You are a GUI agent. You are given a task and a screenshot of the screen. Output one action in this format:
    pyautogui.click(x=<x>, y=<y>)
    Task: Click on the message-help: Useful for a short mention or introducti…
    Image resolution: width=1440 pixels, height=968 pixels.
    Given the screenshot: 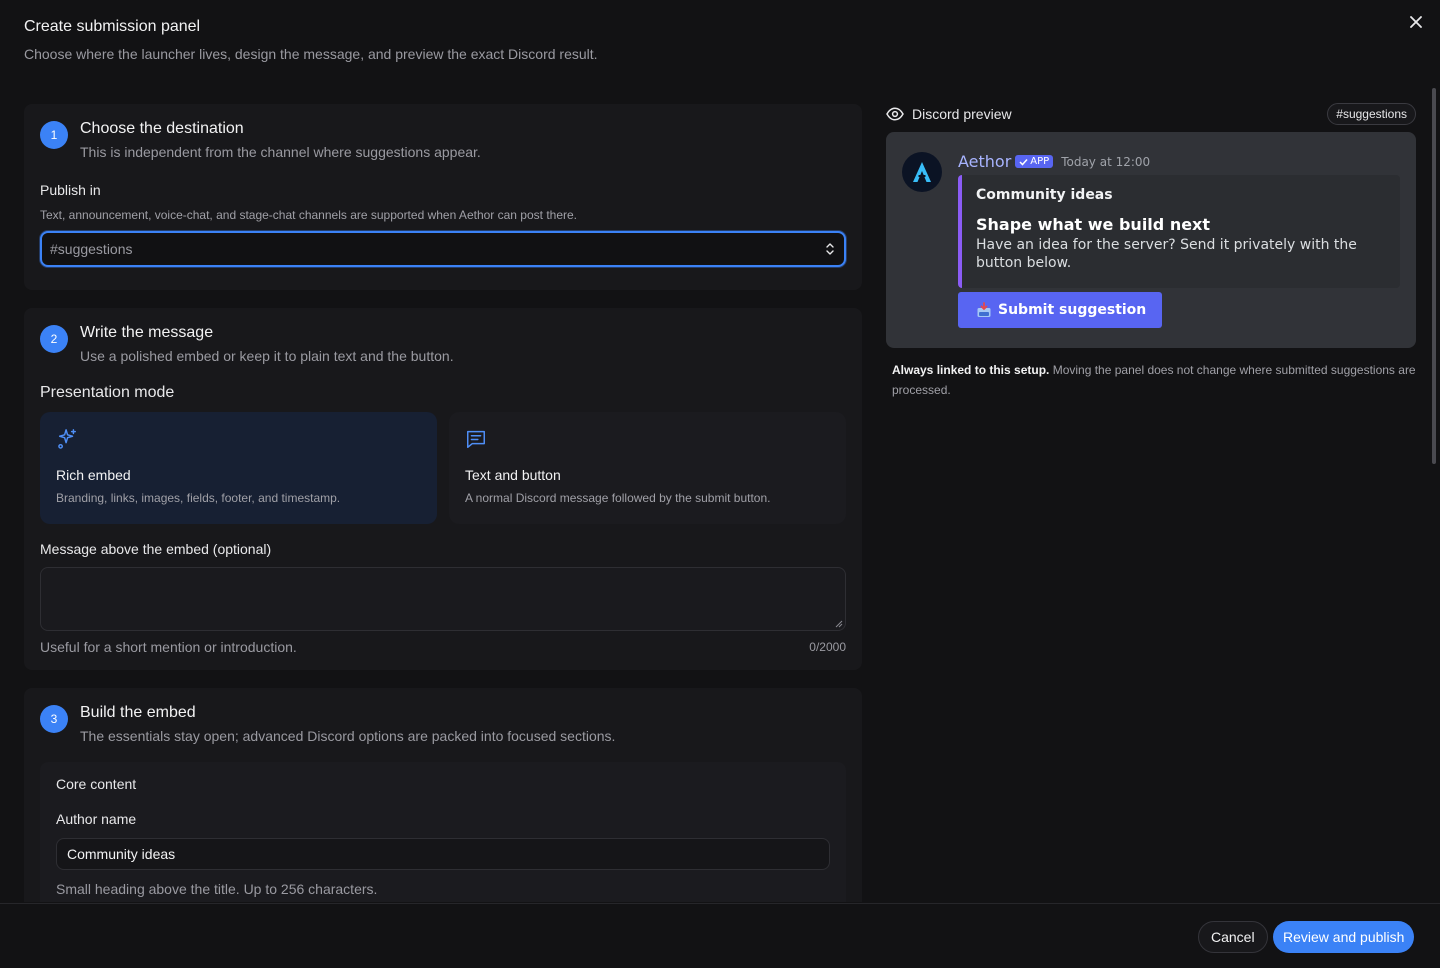 What is the action you would take?
    pyautogui.click(x=168, y=647)
    